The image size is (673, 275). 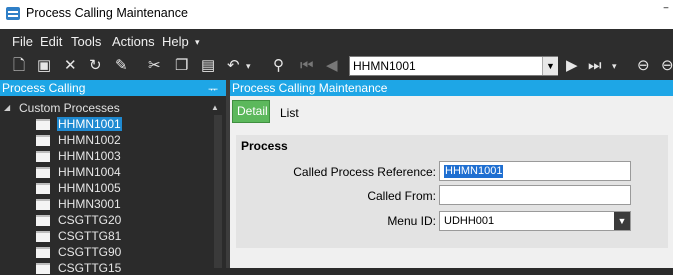 I want to click on tree-root-custom-processes: Custom Processes, so click(x=69, y=108).